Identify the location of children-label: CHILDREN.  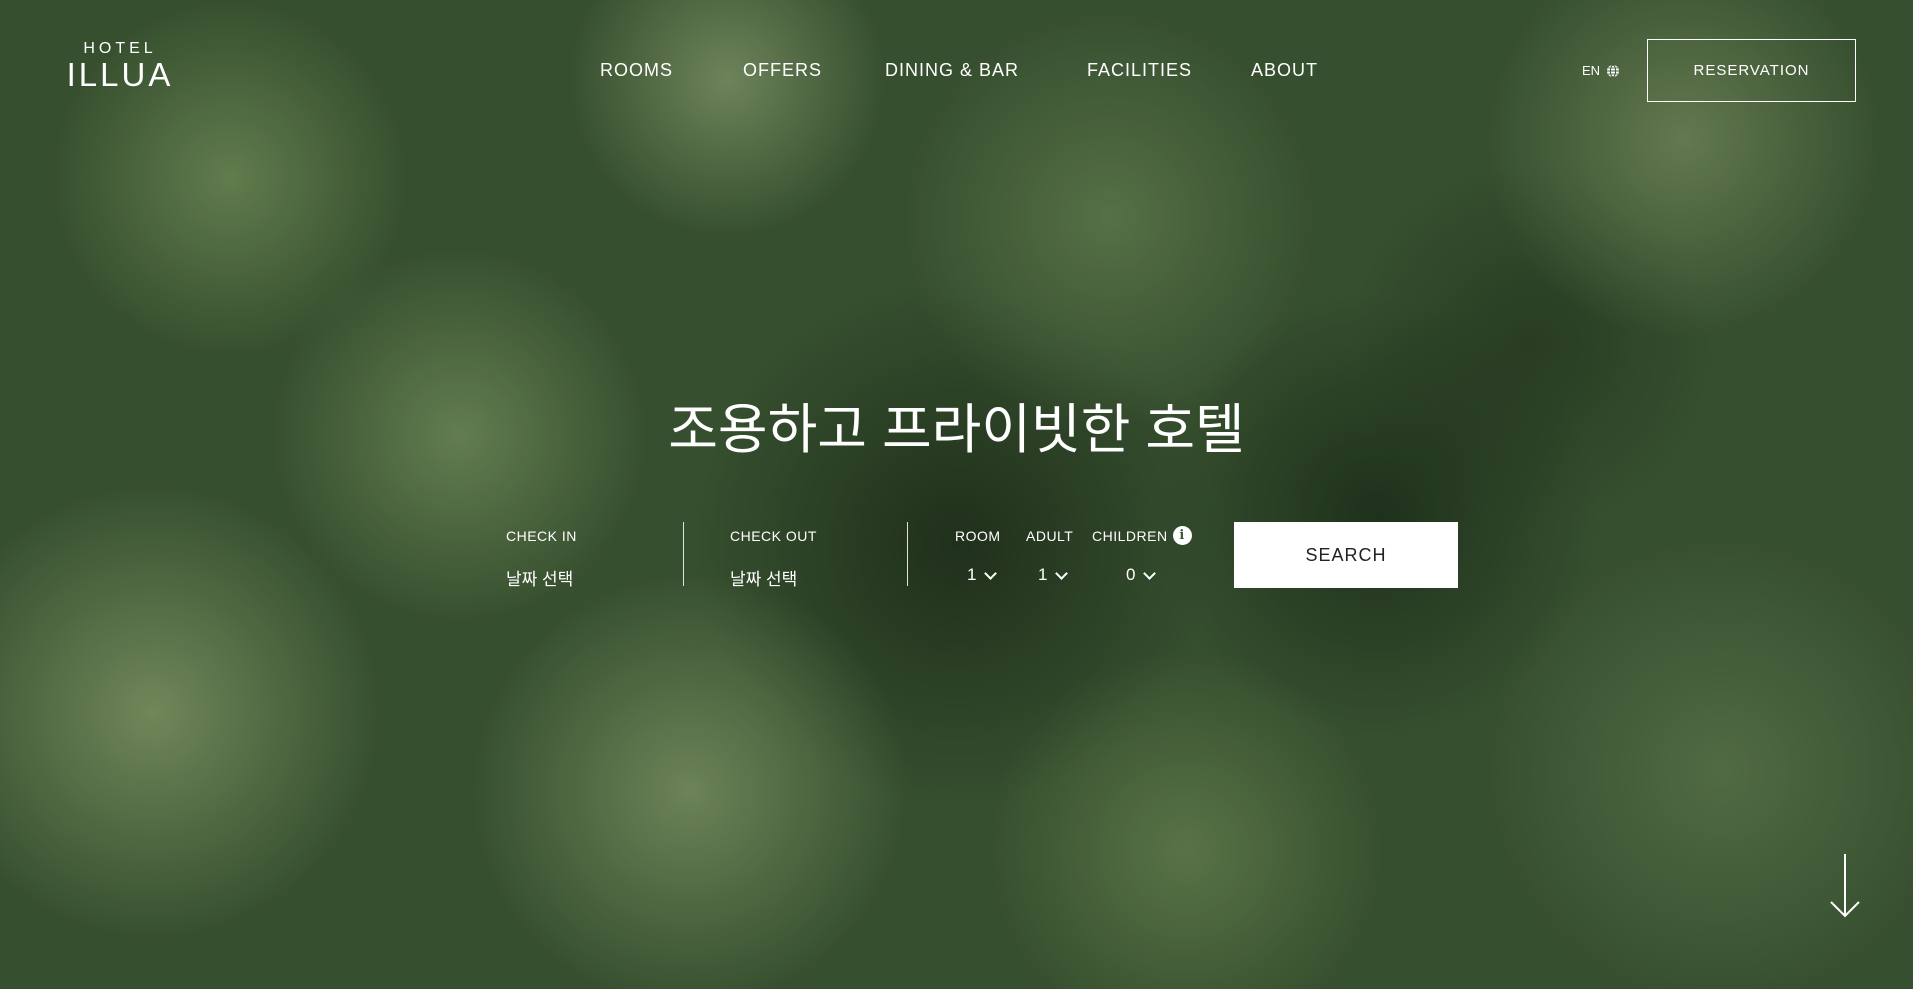
(1130, 535).